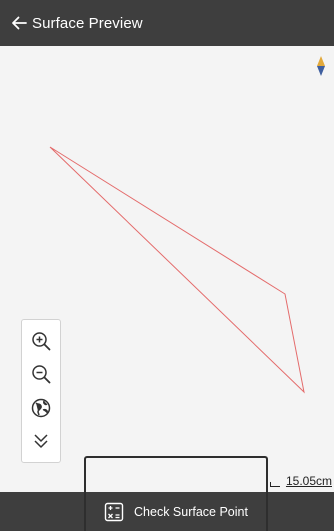  I want to click on scale-bar: 15.05cm, so click(299, 482).